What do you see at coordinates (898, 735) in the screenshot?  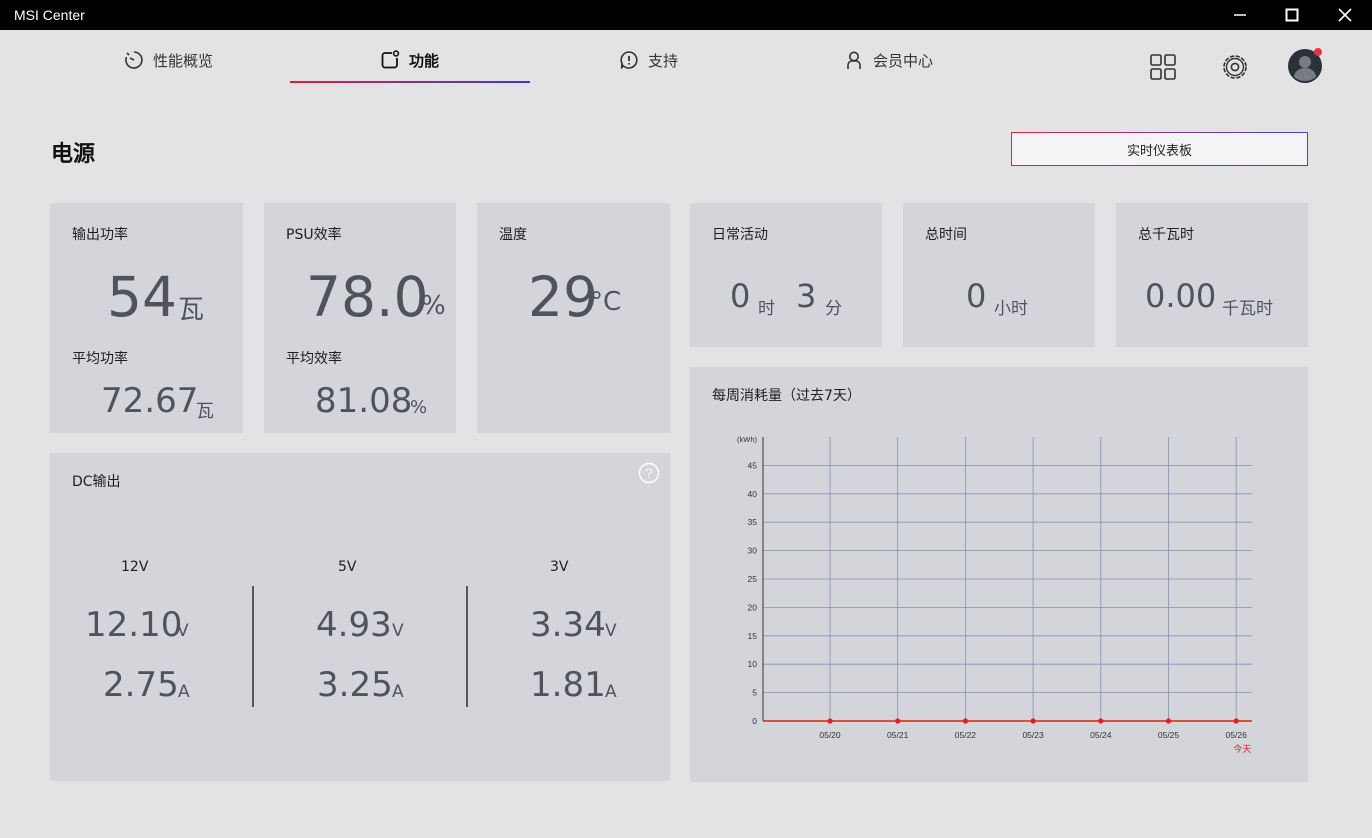 I see `x-tick-label: 05/21` at bounding box center [898, 735].